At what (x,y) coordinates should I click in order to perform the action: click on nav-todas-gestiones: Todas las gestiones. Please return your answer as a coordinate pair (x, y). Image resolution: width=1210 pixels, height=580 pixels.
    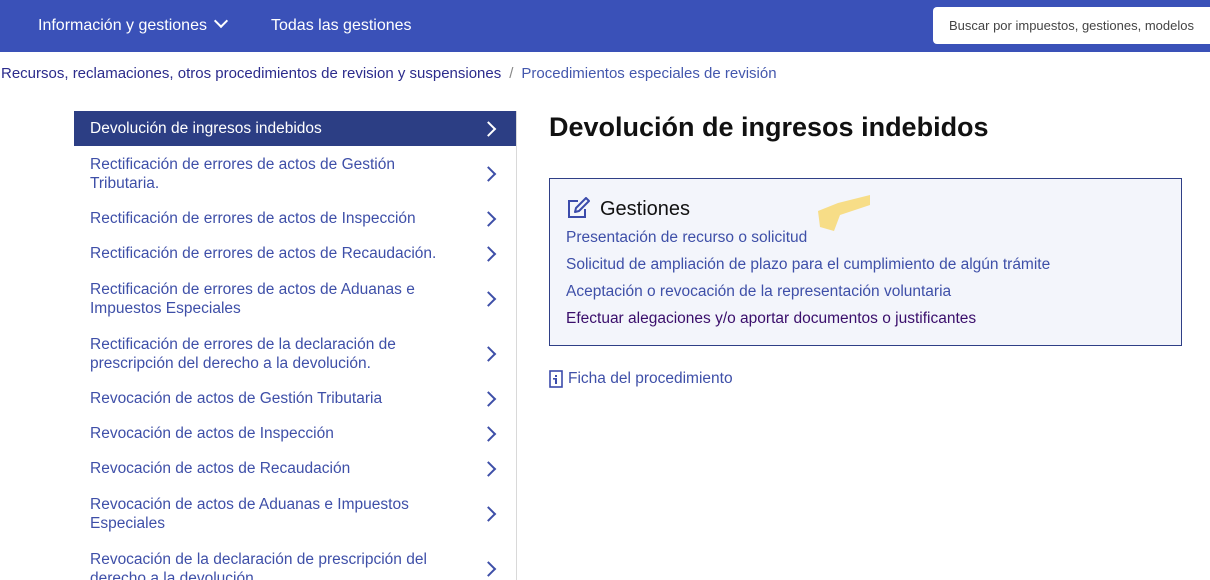
    Looking at the image, I should click on (341, 26).